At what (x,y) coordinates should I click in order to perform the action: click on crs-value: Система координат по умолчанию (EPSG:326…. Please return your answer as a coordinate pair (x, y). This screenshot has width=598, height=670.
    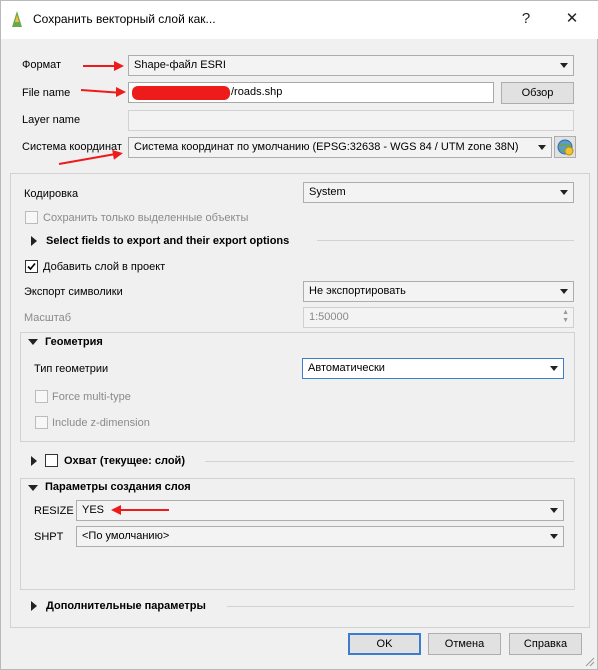
    Looking at the image, I should click on (326, 147).